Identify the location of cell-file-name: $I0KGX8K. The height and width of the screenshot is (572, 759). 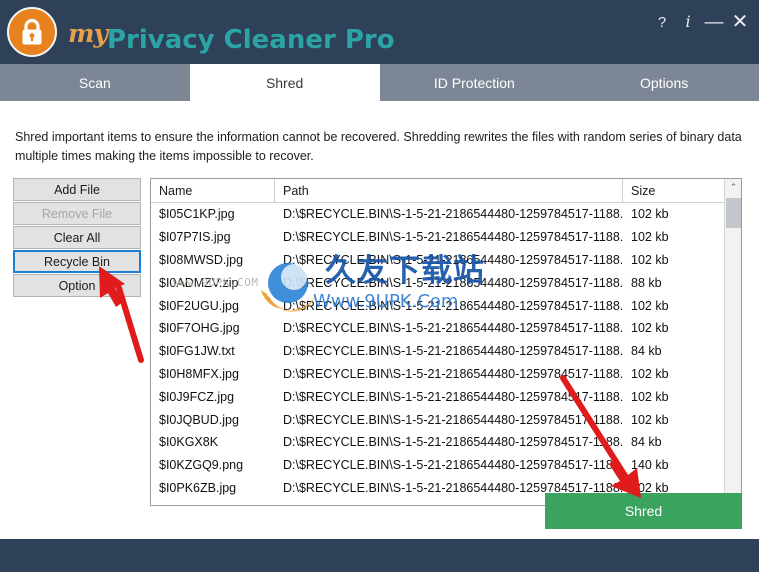
(189, 442).